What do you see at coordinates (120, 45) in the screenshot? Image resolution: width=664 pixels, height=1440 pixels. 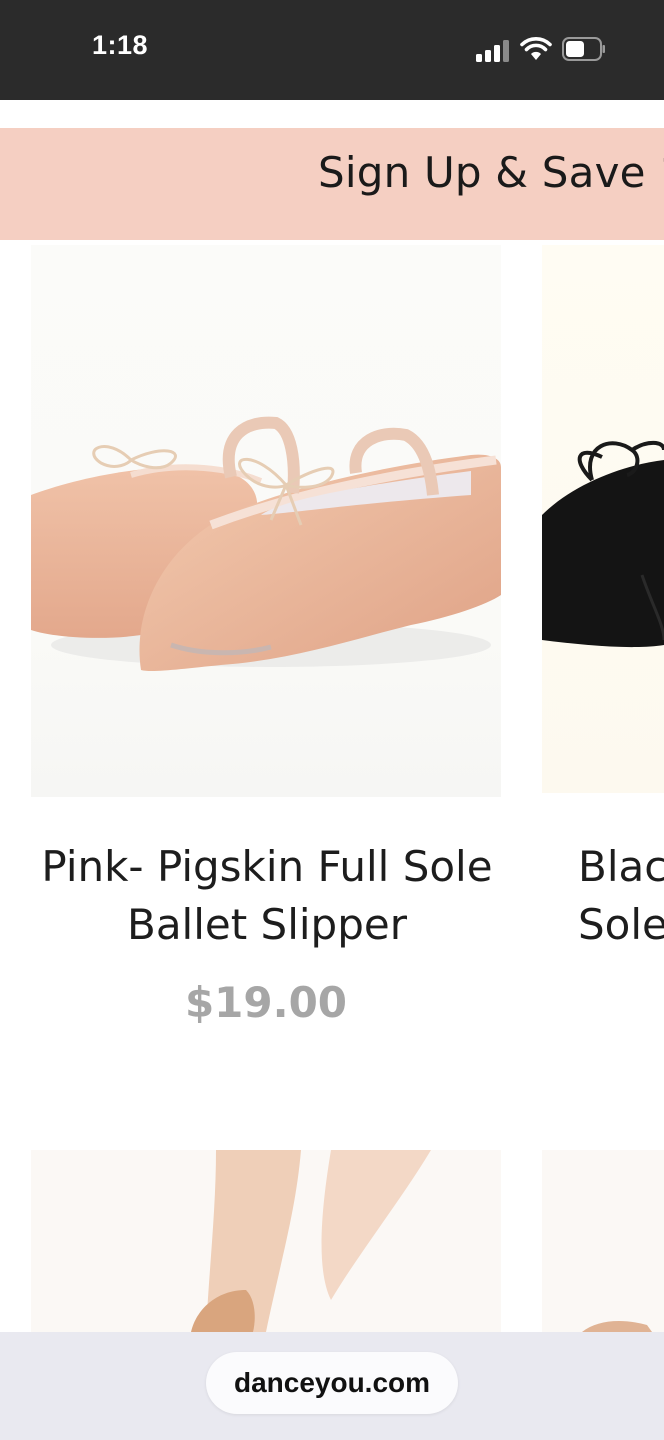 I see `status-time: 1:18` at bounding box center [120, 45].